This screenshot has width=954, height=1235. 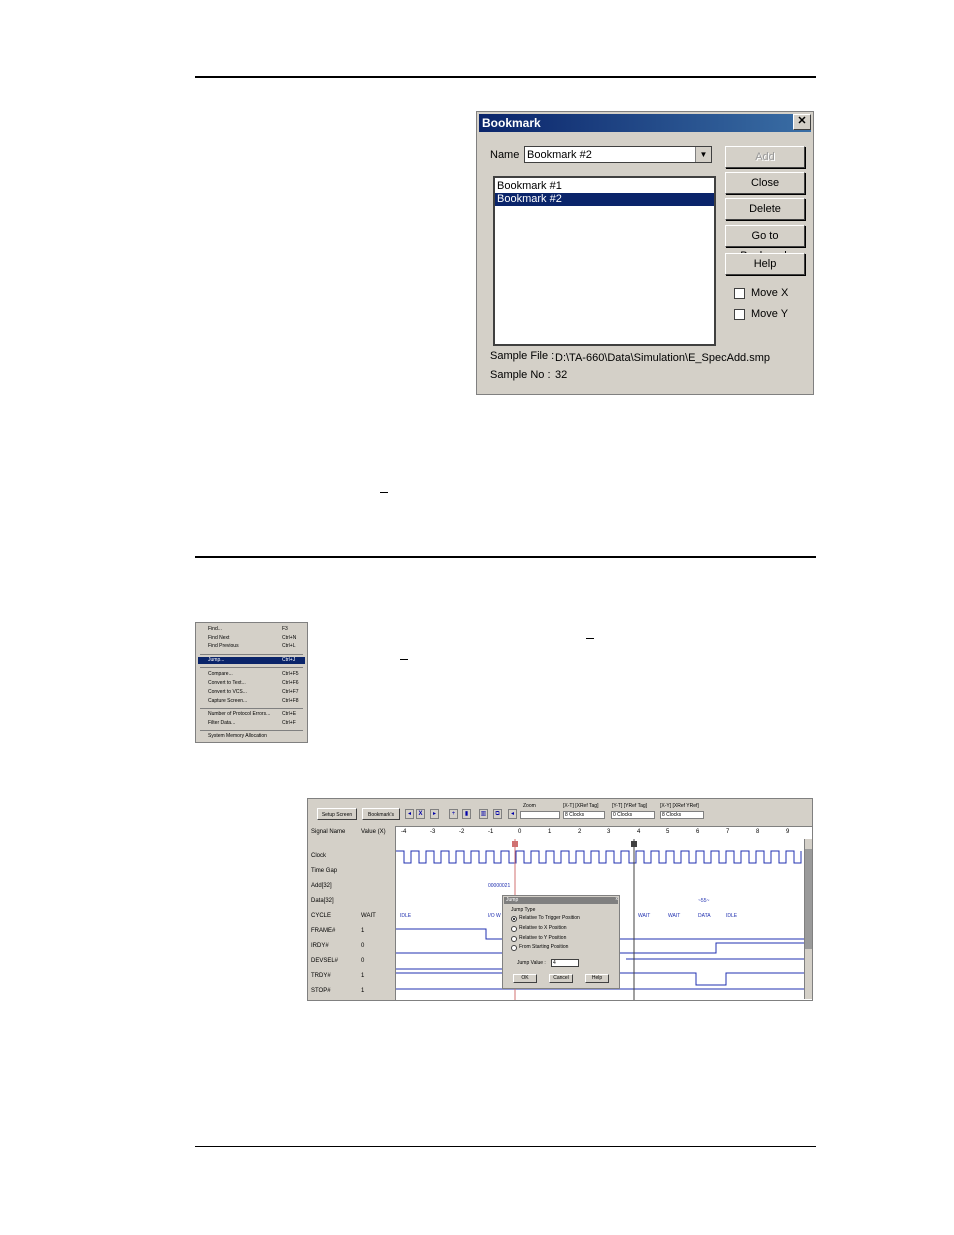 What do you see at coordinates (703, 154) in the screenshot?
I see `chevron-down-icon: ▼` at bounding box center [703, 154].